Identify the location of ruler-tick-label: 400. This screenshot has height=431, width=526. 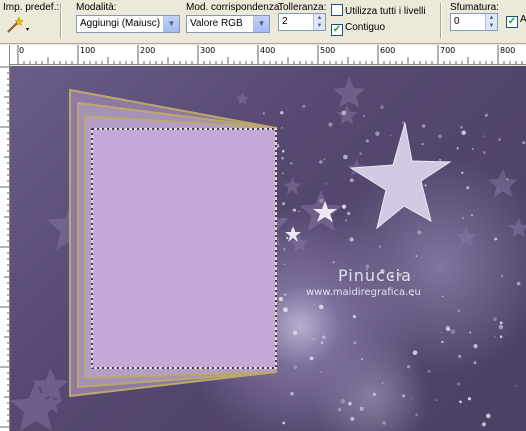
(268, 50).